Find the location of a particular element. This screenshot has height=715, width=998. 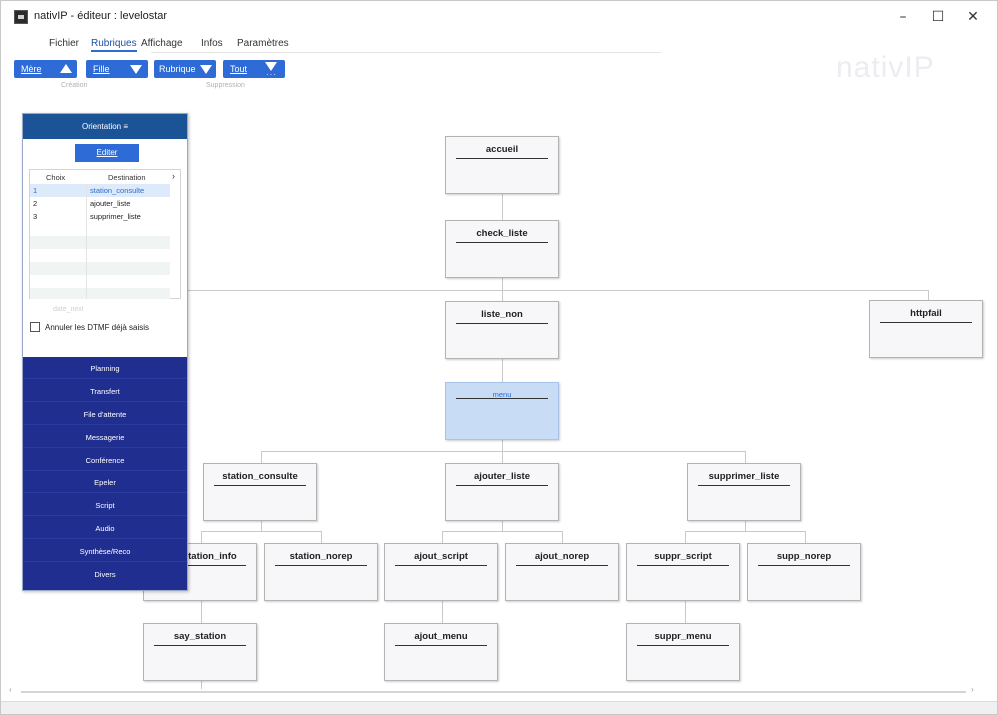

node-label: ajouter_liste is located at coordinates (502, 476).